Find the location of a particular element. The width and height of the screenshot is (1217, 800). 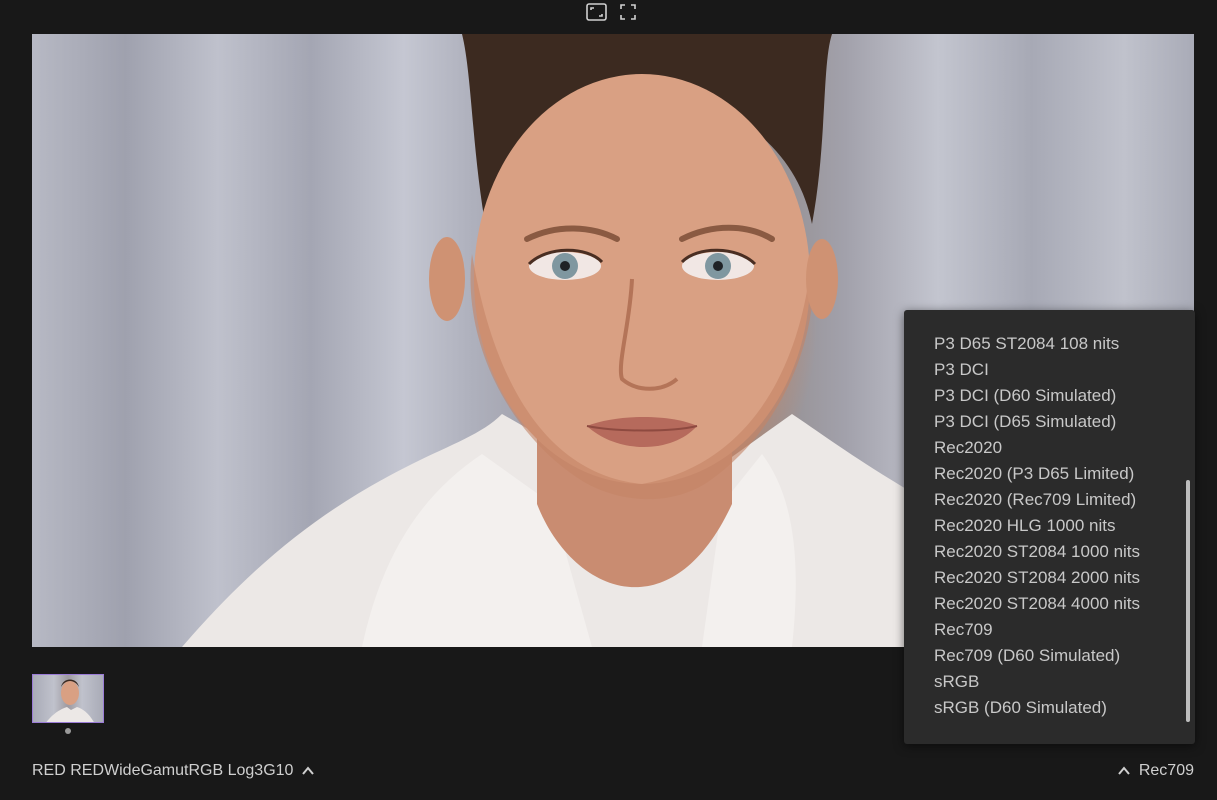

thumbnail-image is located at coordinates (70, 700).